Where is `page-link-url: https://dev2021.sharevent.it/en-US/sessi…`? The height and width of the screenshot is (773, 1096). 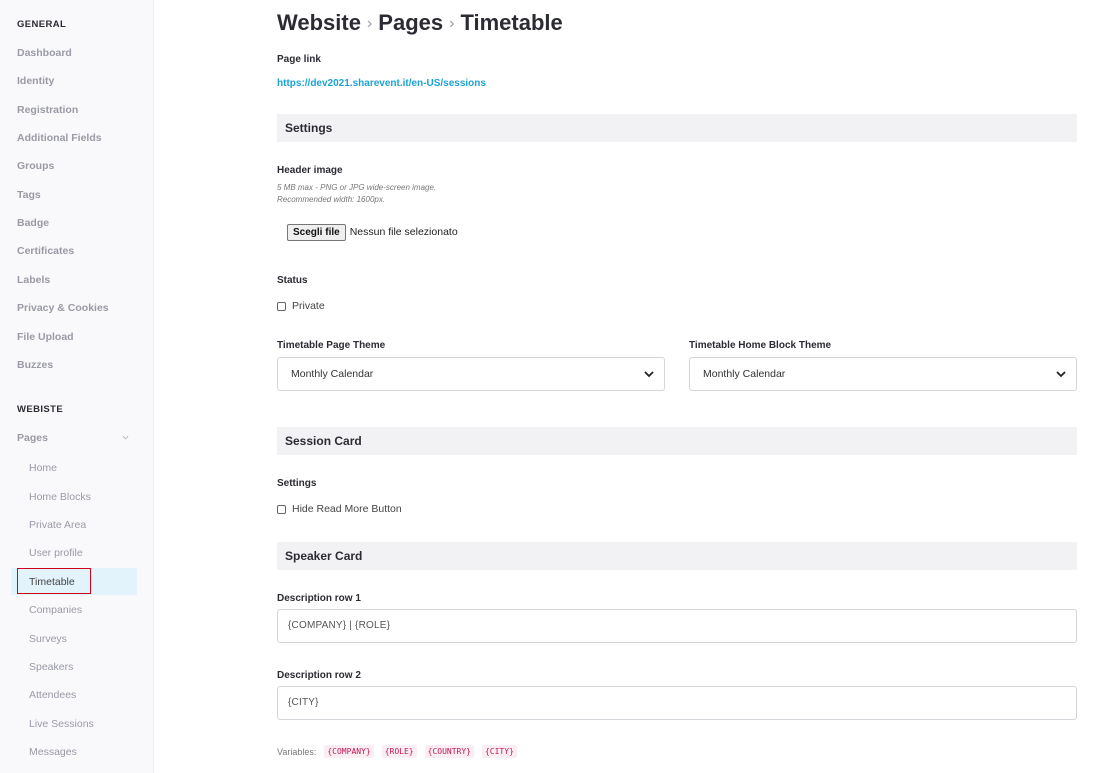 page-link-url: https://dev2021.sharevent.it/en-US/sessi… is located at coordinates (381, 83).